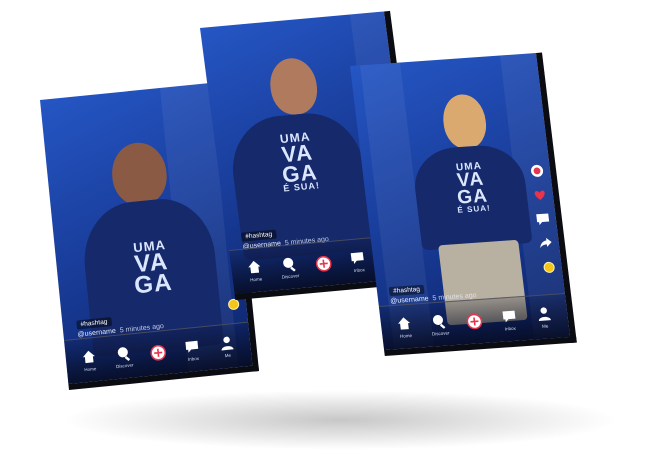 The image size is (653, 458). I want to click on coin-icon, so click(548, 267).